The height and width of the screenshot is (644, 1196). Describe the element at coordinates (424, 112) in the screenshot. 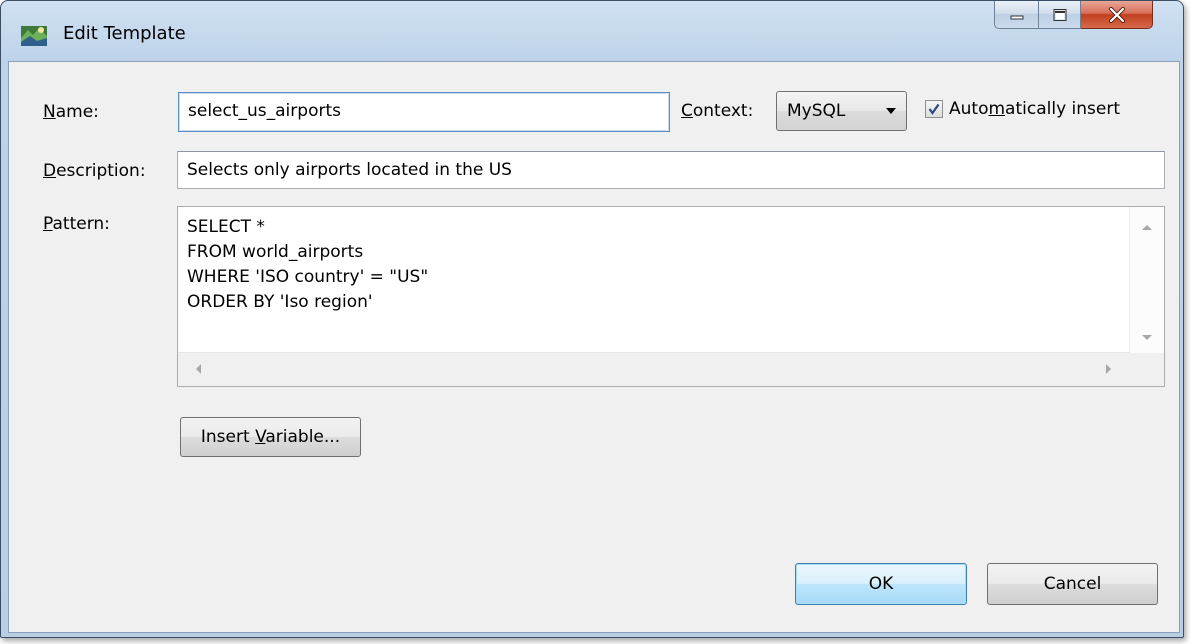

I see `name-input: select_us_airports` at that location.